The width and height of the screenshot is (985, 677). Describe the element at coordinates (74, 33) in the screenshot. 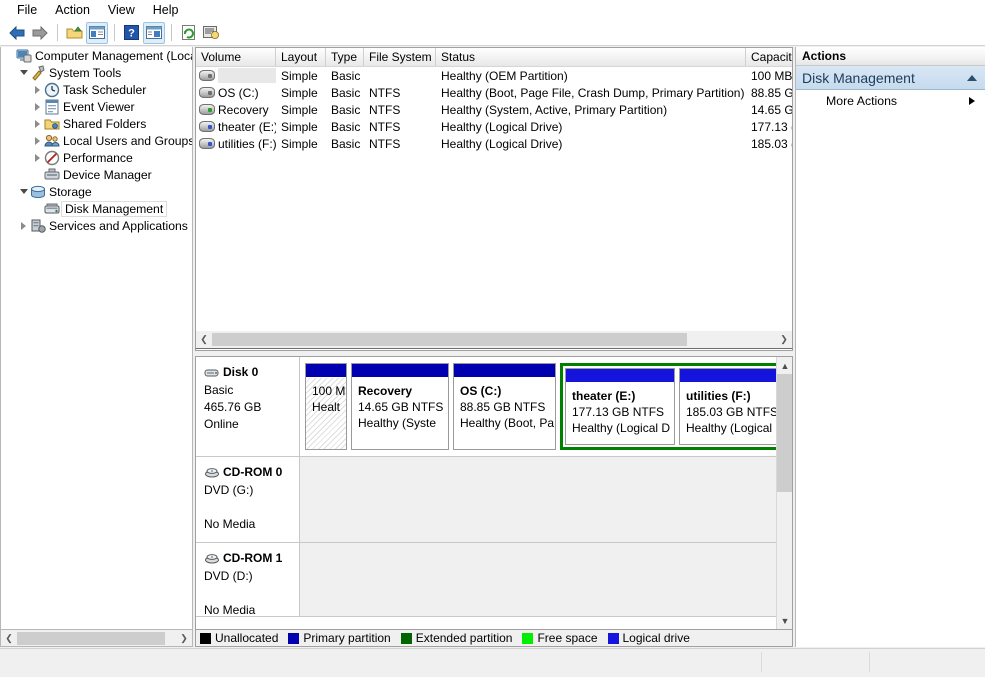

I see `up-folder-icon` at that location.